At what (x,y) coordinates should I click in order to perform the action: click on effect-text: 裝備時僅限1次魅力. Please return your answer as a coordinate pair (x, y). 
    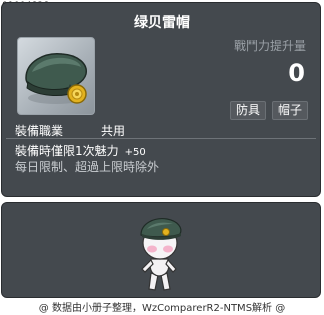
    Looking at the image, I should click on (67, 151).